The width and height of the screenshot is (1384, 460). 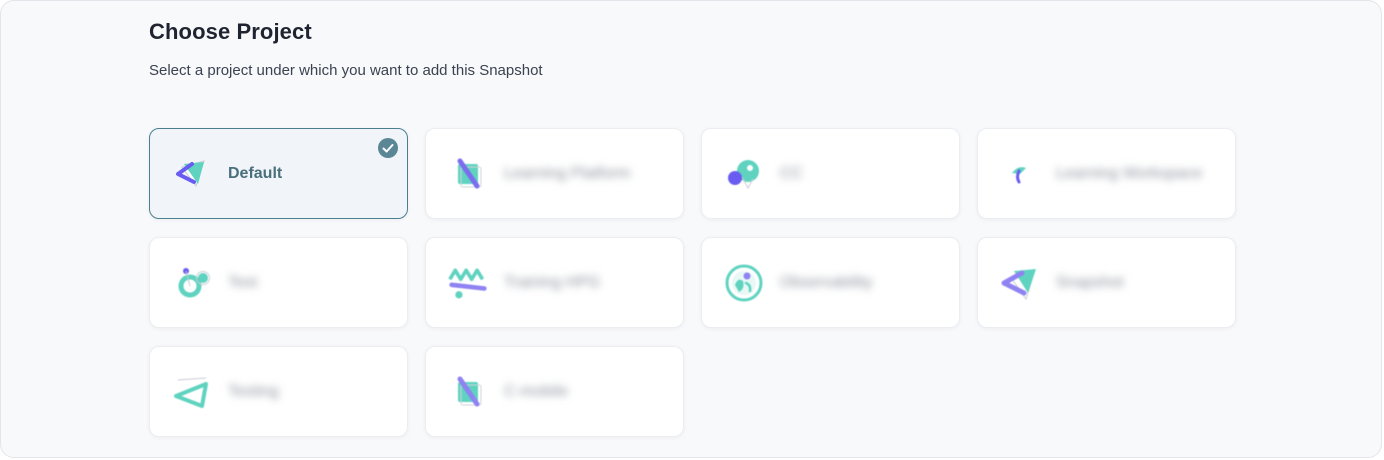 I want to click on project-label: Training HPG, so click(x=552, y=282).